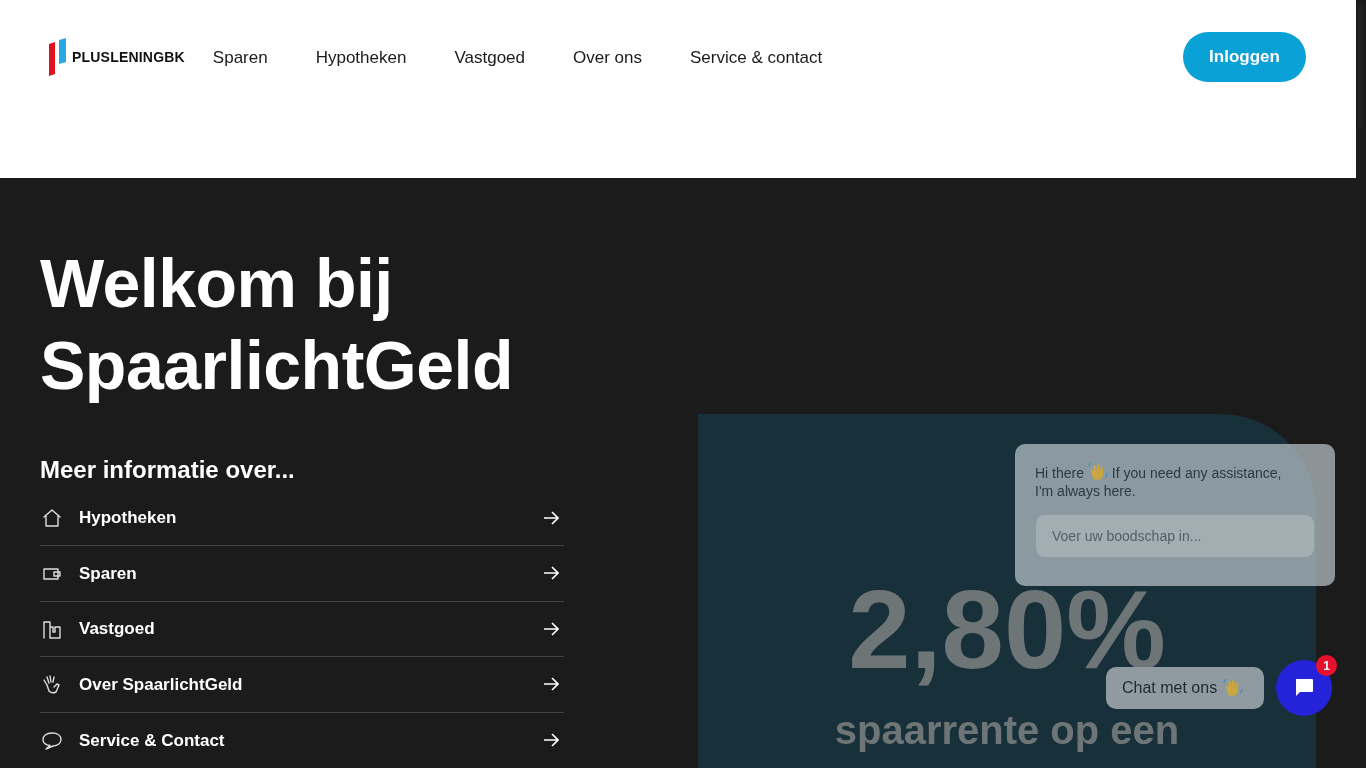  Describe the element at coordinates (489, 58) in the screenshot. I see `nav-link: Vastgoed` at that location.